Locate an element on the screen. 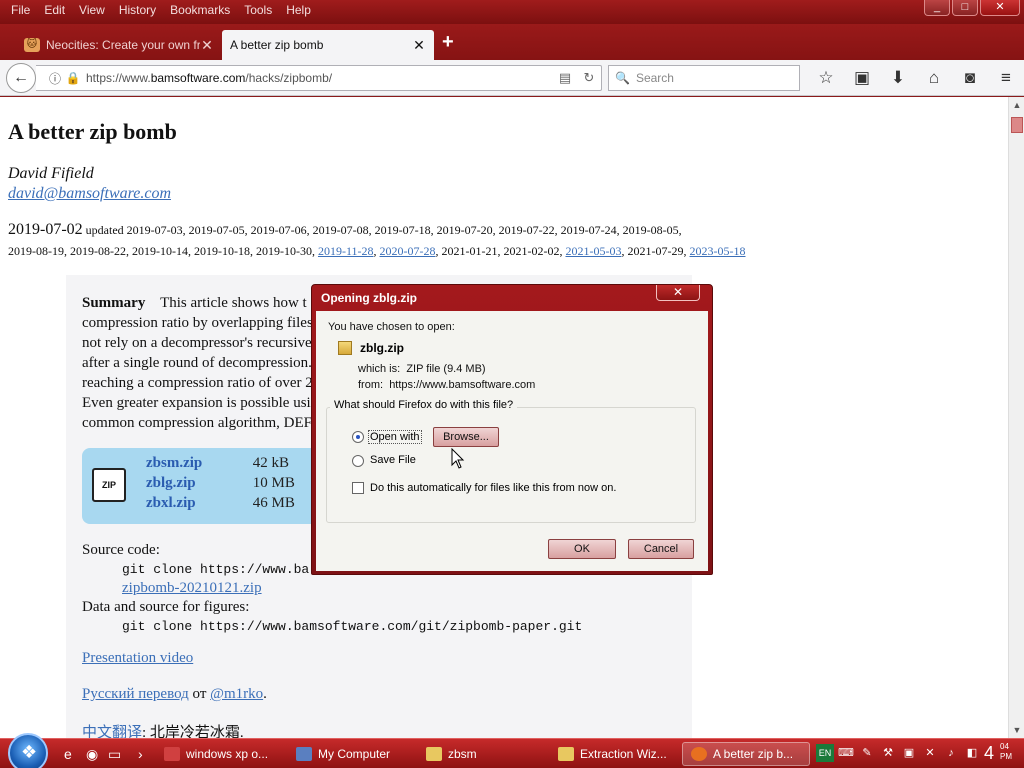 The height and width of the screenshot is (768, 1024). cancel-button: Cancel is located at coordinates (661, 549).